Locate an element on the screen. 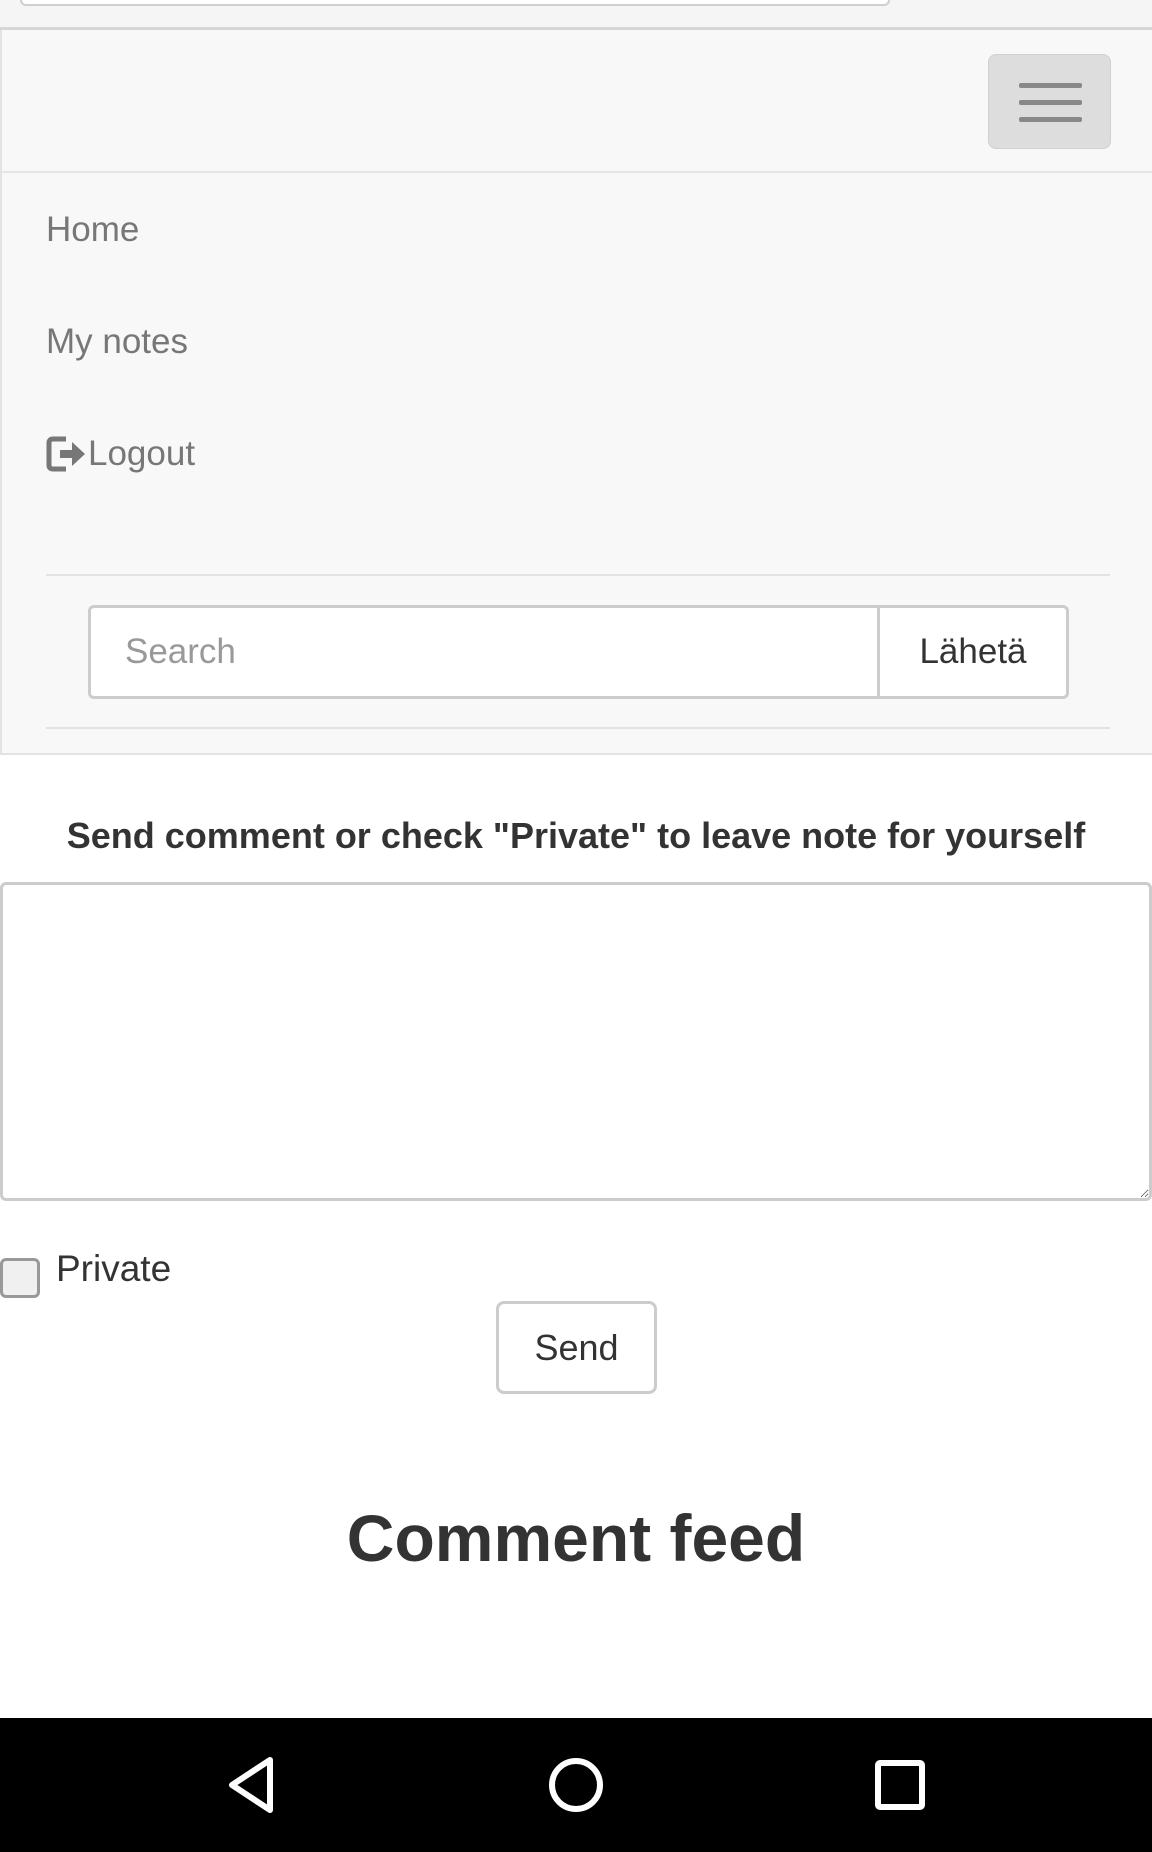 This screenshot has height=1852, width=1152. comment-feed-title: Comment feed is located at coordinates (576, 1538).